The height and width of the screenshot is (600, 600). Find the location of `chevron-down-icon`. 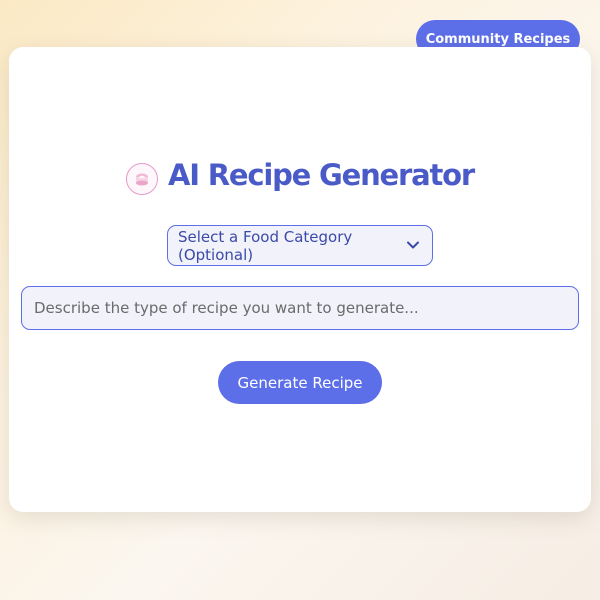

chevron-down-icon is located at coordinates (413, 247).